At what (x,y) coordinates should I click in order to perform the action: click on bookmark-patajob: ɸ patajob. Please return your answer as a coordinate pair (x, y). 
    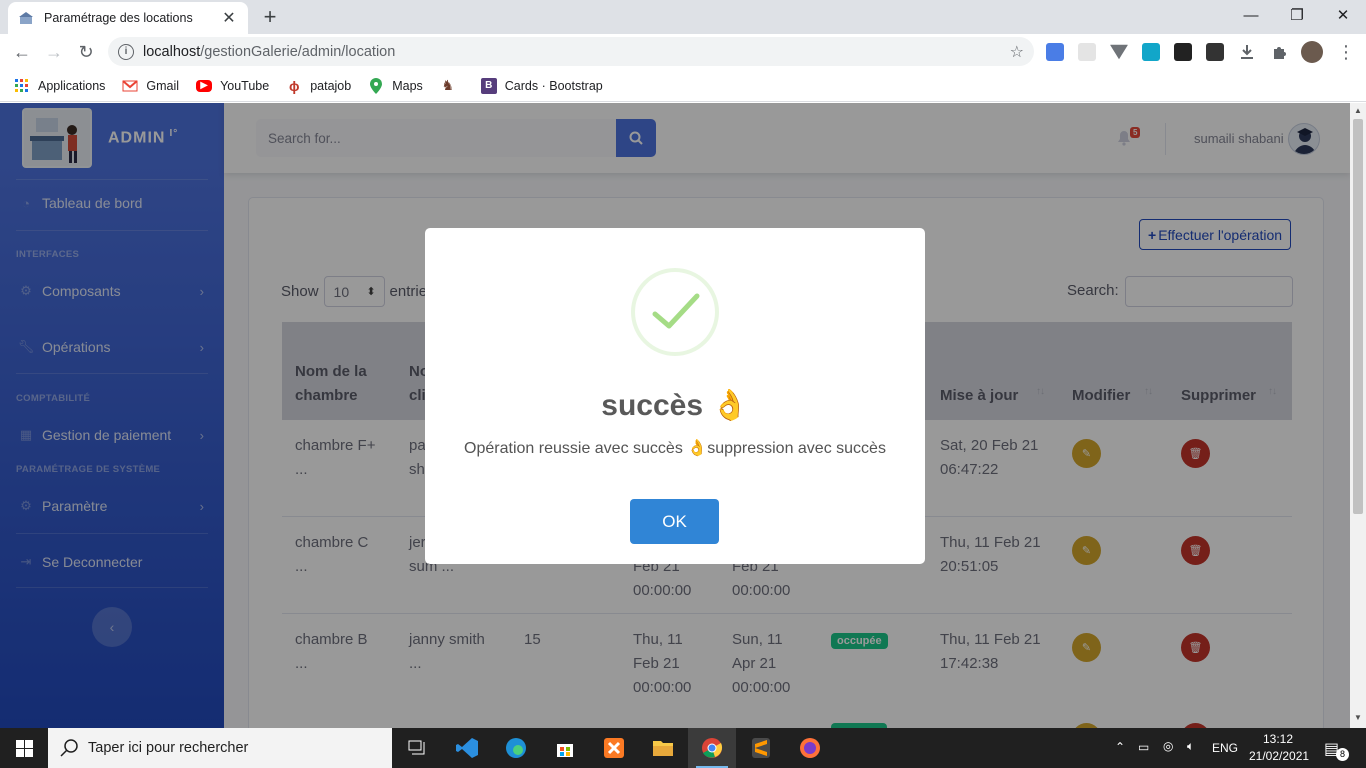
    Looking at the image, I should click on (318, 86).